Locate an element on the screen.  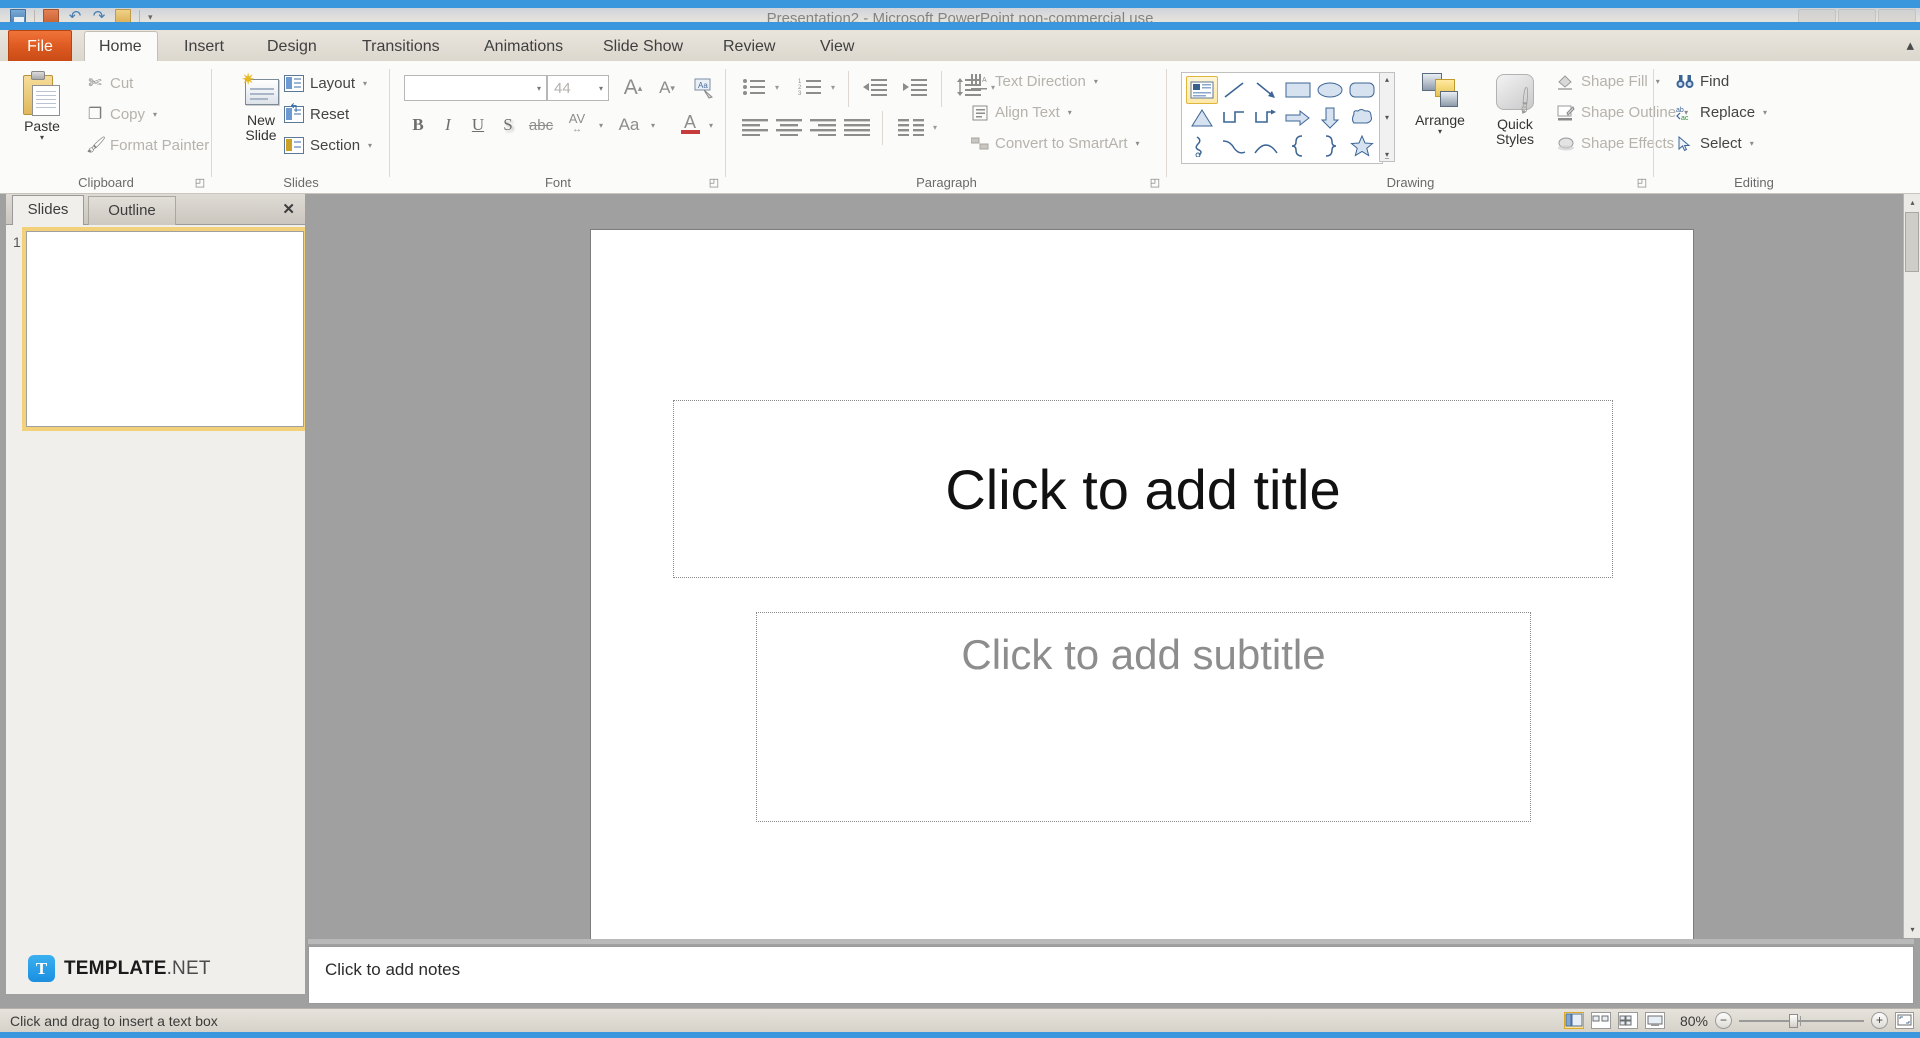
tab-view: View is located at coordinates (837, 47).